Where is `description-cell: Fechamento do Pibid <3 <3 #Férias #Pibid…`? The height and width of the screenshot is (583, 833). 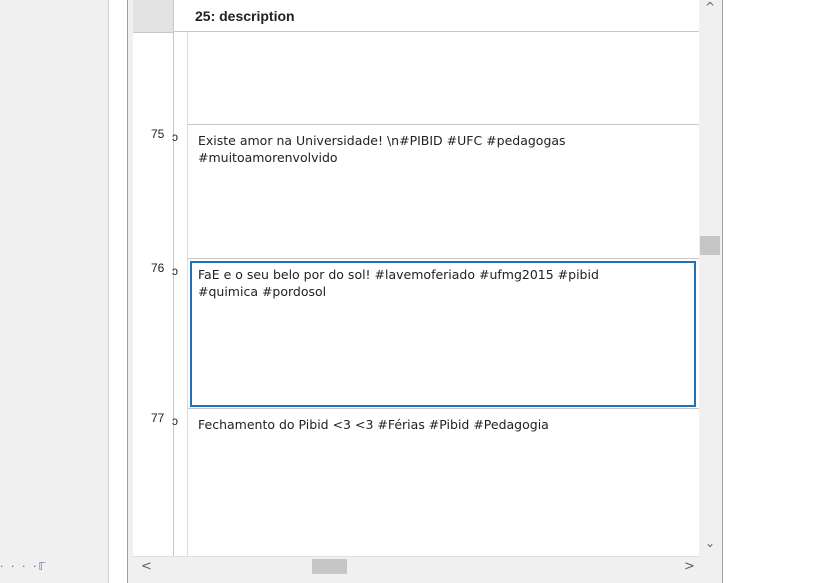 description-cell: Fechamento do Pibid <3 <3 #Férias #Pibid… is located at coordinates (433, 424).